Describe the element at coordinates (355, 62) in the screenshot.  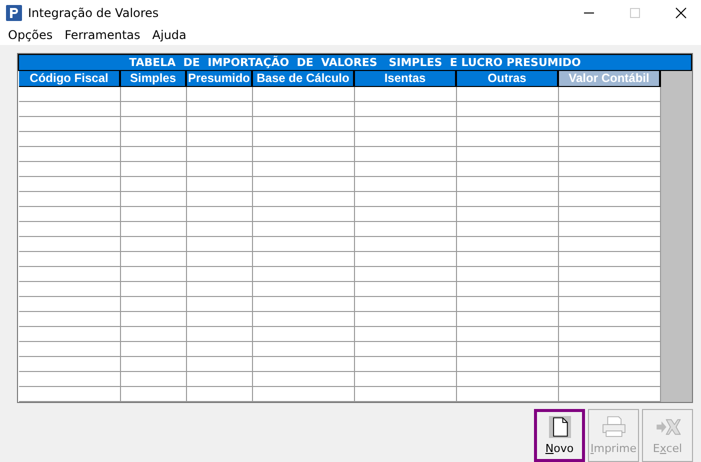
I see `table-title: TABELA DE IMPORTAÇÃO DE VALORES SIMPLES E LUCRO PRESUMIDO` at that location.